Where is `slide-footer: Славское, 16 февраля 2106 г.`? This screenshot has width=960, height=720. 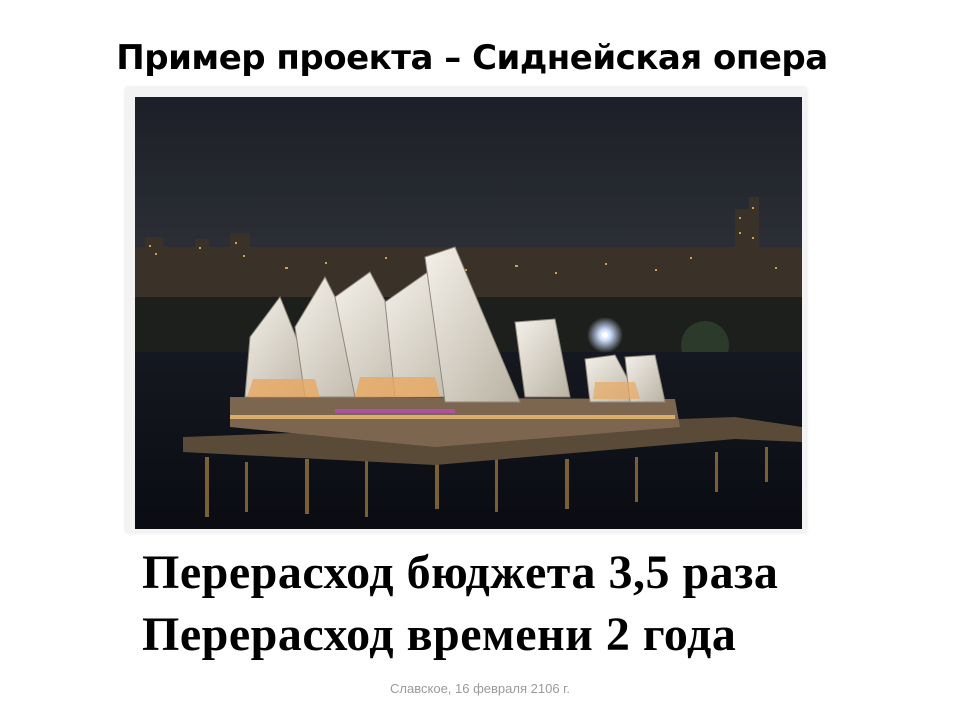 slide-footer: Славское, 16 февраля 2106 г. is located at coordinates (480, 688).